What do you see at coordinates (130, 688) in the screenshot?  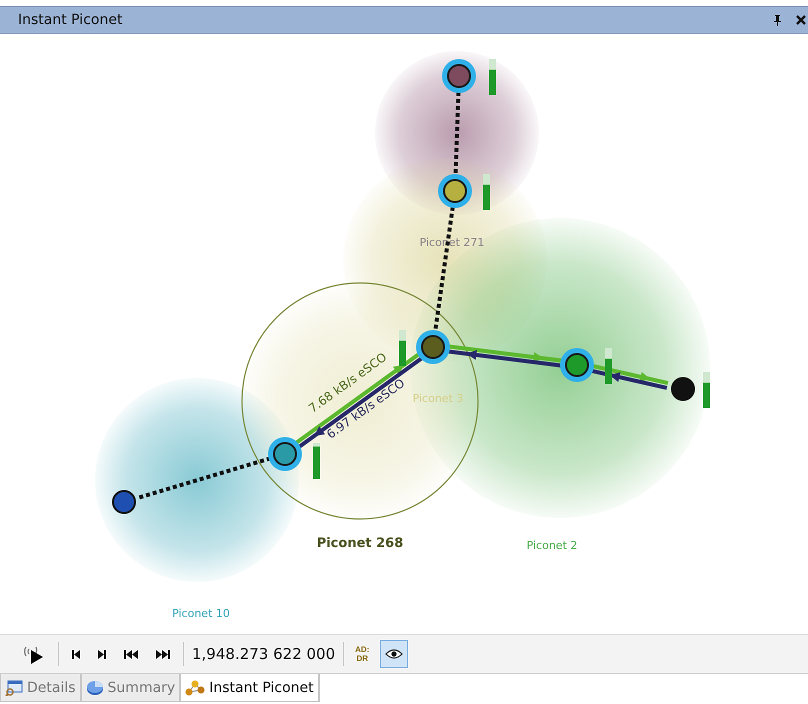 I see `tab: Summary` at bounding box center [130, 688].